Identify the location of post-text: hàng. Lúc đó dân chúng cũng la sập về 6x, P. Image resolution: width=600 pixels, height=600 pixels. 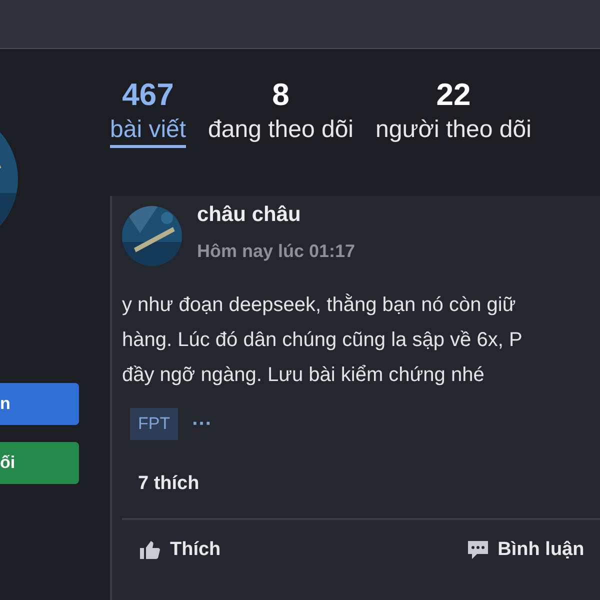
(323, 340).